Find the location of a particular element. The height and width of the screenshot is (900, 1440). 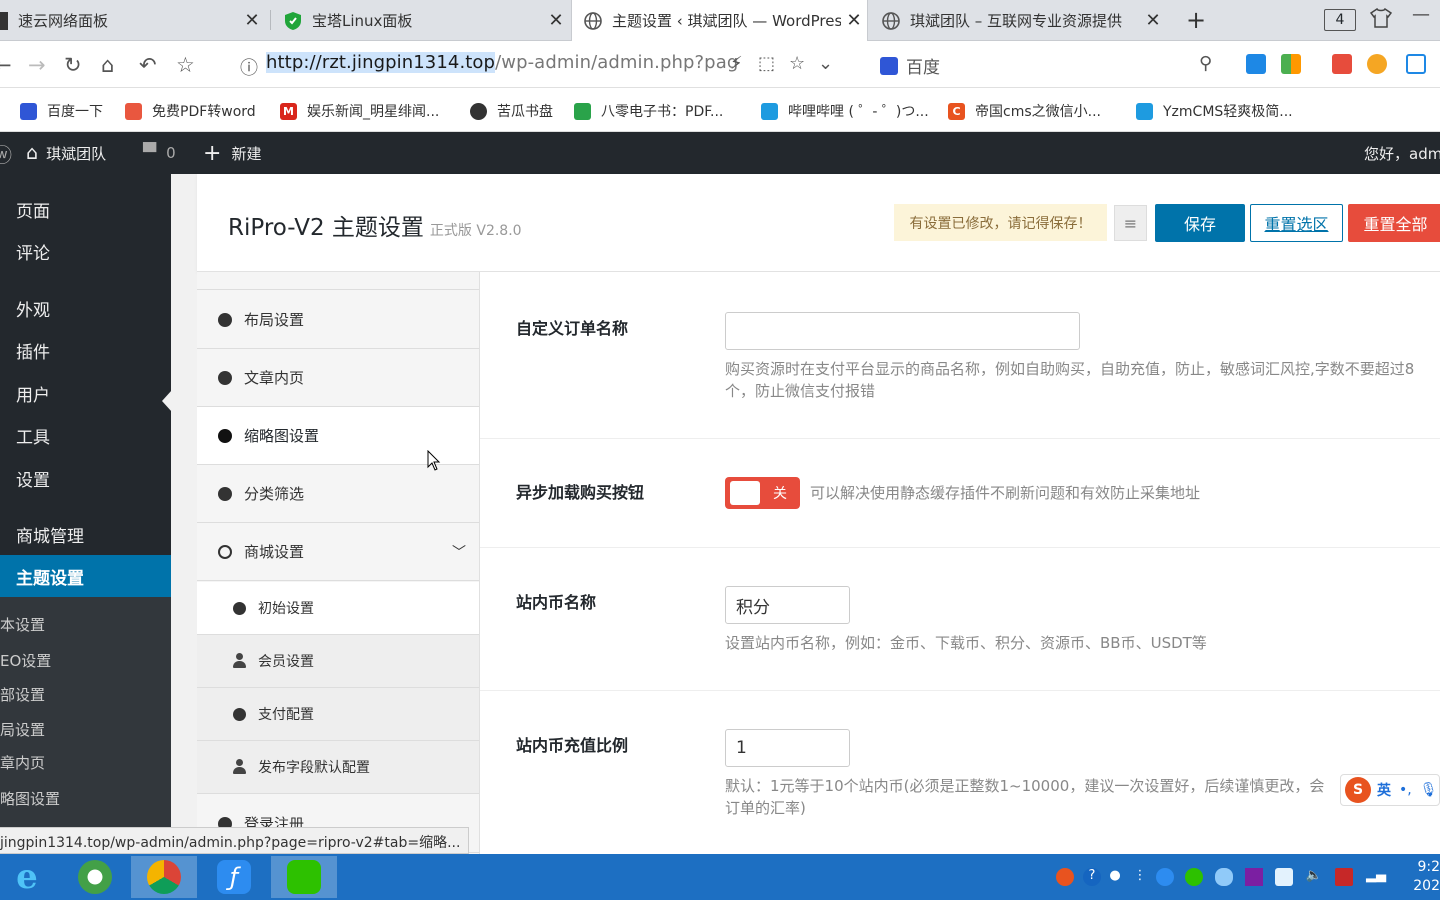

sidebar-item-settings: 设置 is located at coordinates (85, 478).